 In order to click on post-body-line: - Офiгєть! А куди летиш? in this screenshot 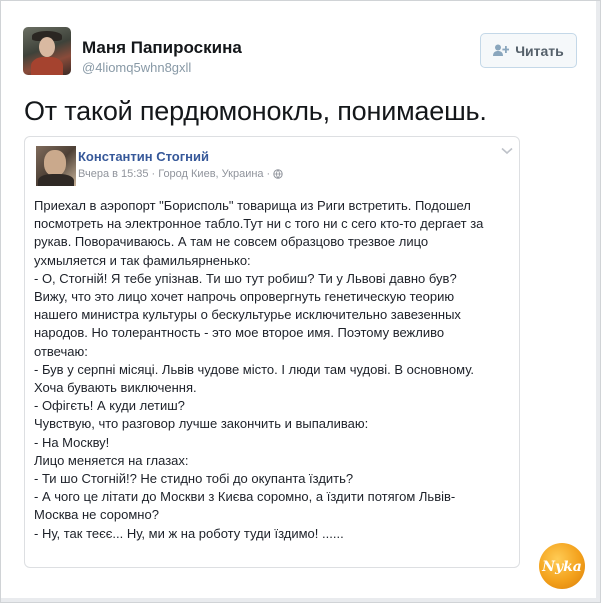, I will do `click(109, 406)`.